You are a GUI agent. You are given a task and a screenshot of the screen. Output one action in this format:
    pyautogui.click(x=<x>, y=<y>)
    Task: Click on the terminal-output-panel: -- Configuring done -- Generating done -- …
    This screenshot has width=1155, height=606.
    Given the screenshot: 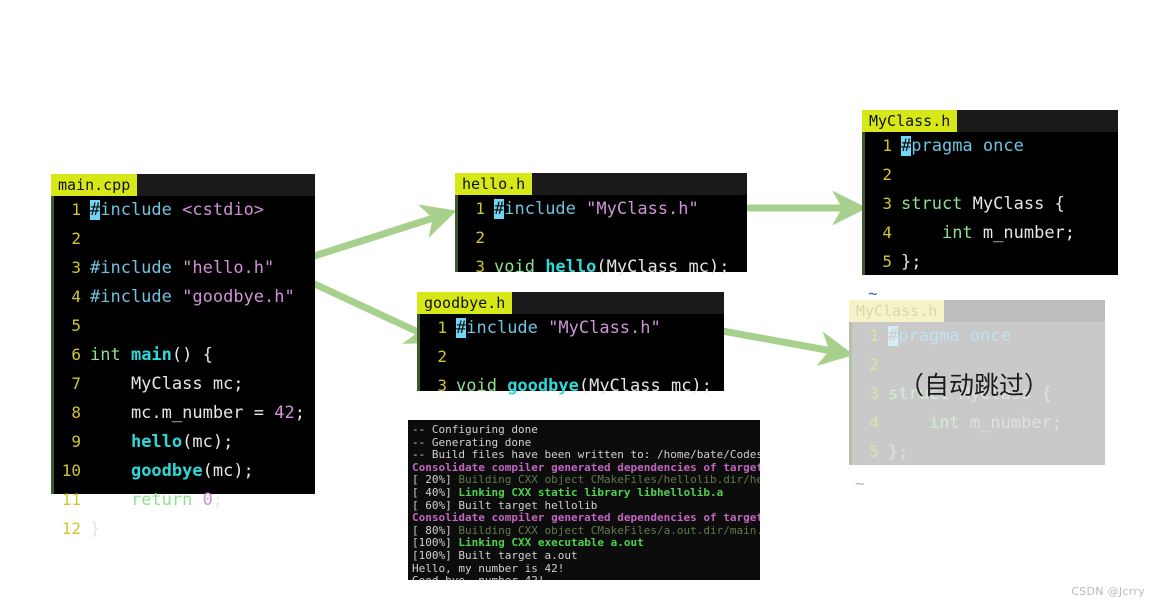 What is the action you would take?
    pyautogui.click(x=584, y=500)
    